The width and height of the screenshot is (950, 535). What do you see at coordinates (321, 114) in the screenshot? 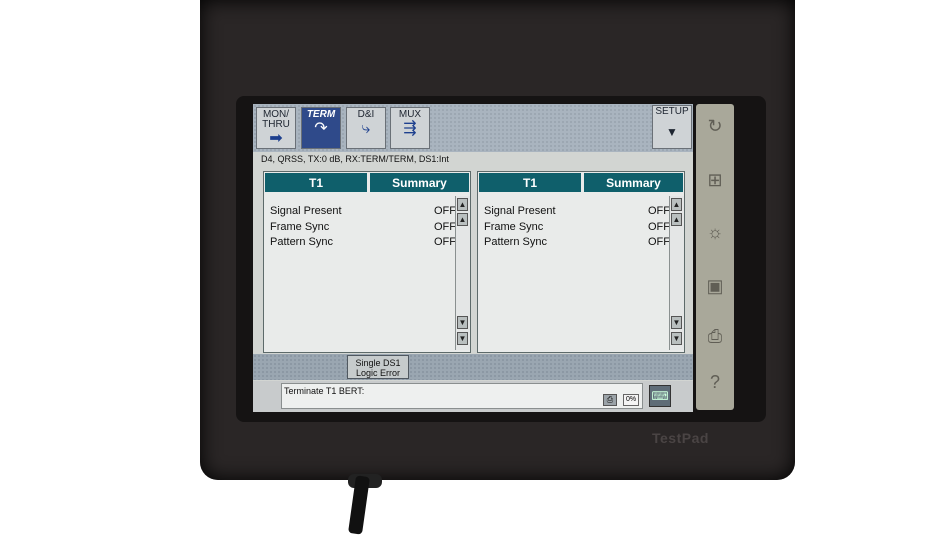
I see `tab-term-label: TERM` at bounding box center [321, 114].